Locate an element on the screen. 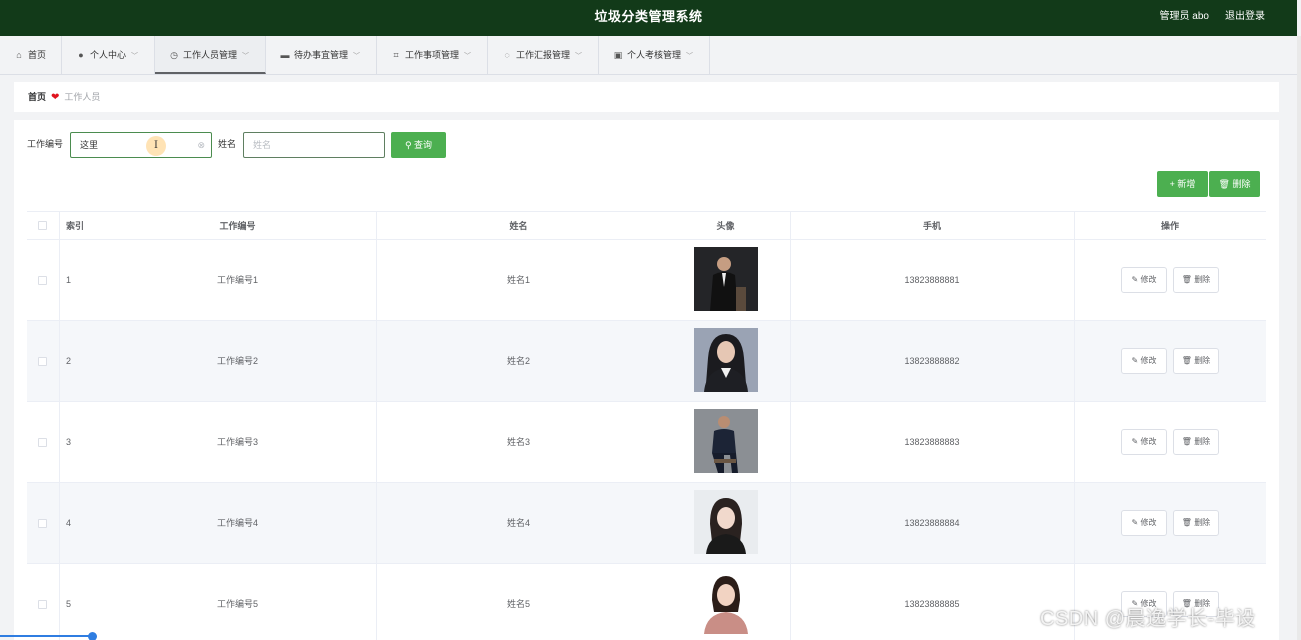  row-code: 工作编号5 is located at coordinates (237, 604).